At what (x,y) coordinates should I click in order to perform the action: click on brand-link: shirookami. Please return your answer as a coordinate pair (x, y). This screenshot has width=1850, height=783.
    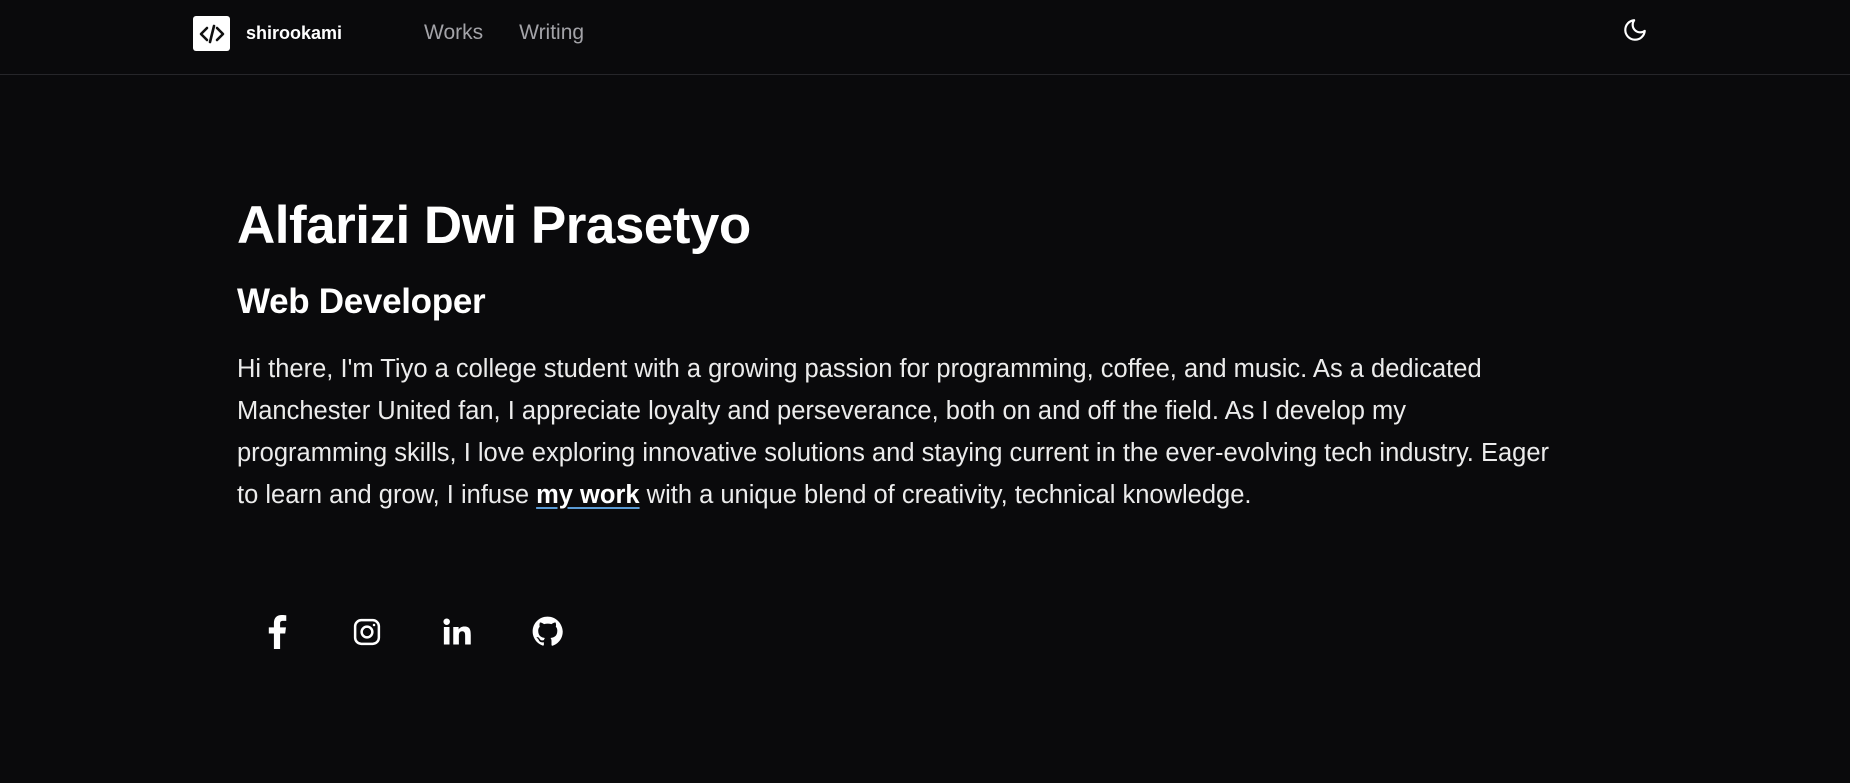
    Looking at the image, I should click on (267, 33).